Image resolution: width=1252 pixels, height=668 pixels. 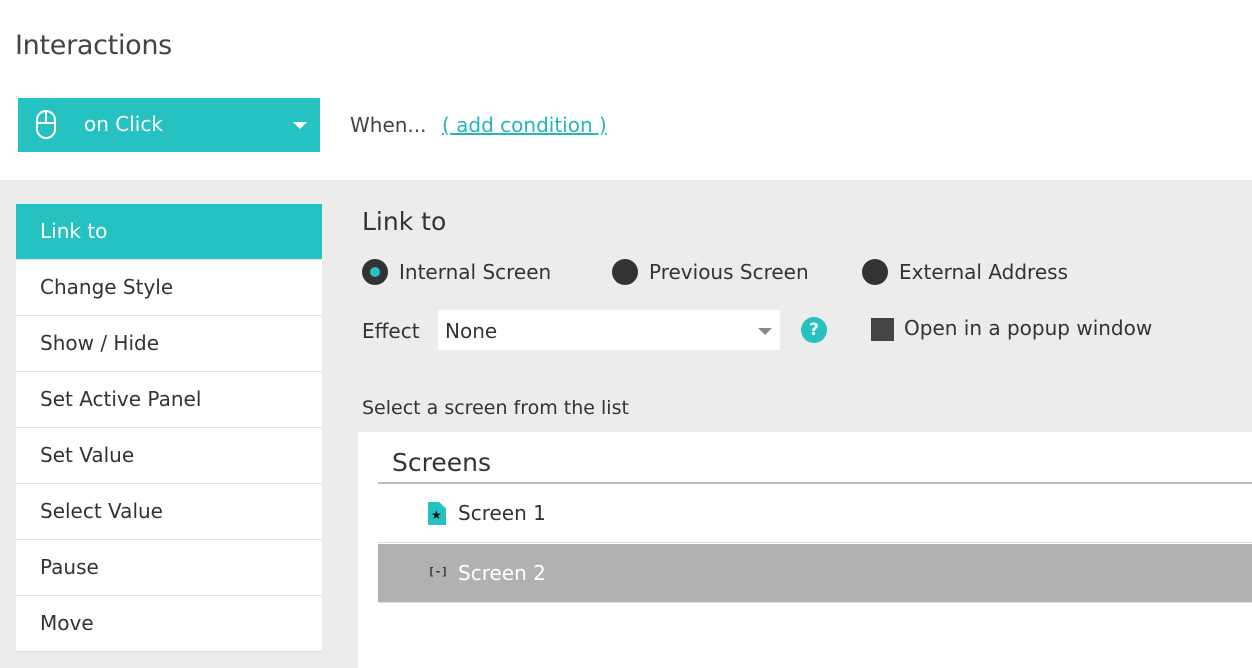 I want to click on effect-dropdown-value: None, so click(x=471, y=331).